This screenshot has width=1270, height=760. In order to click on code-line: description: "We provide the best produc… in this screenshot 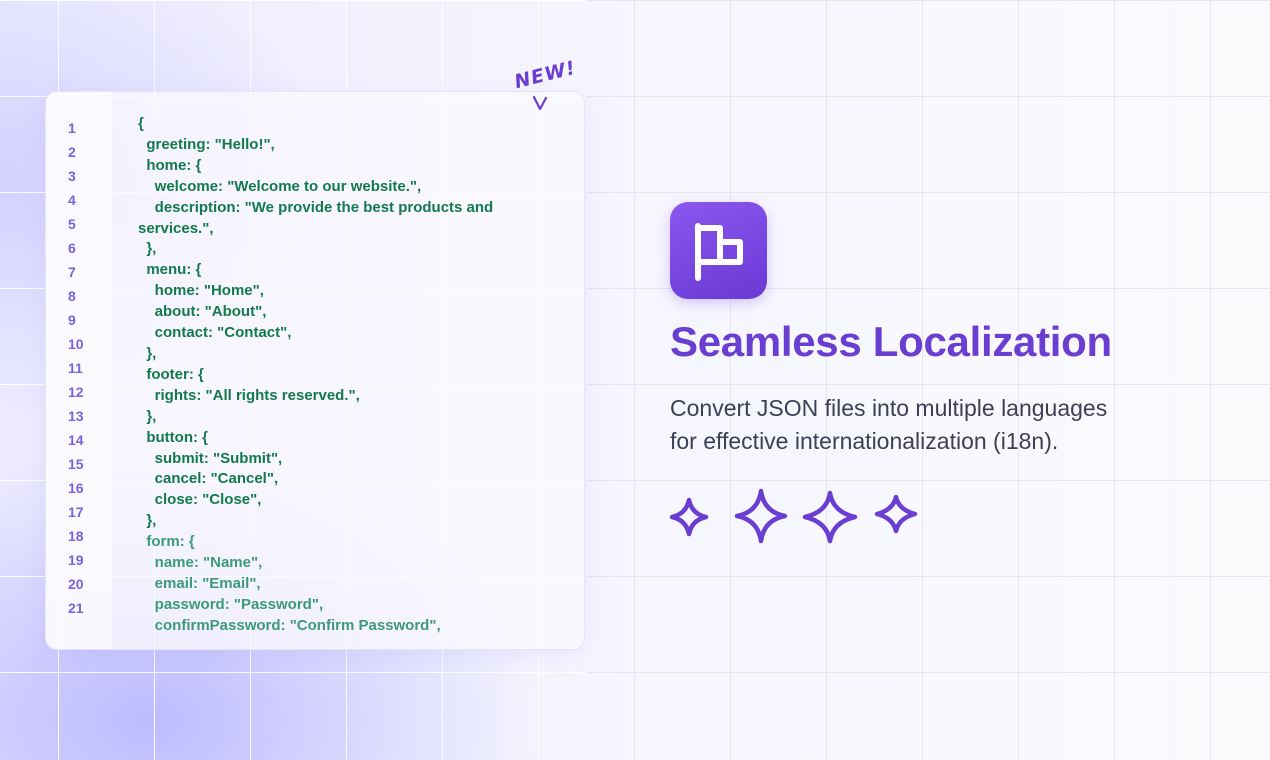, I will do `click(316, 207)`.